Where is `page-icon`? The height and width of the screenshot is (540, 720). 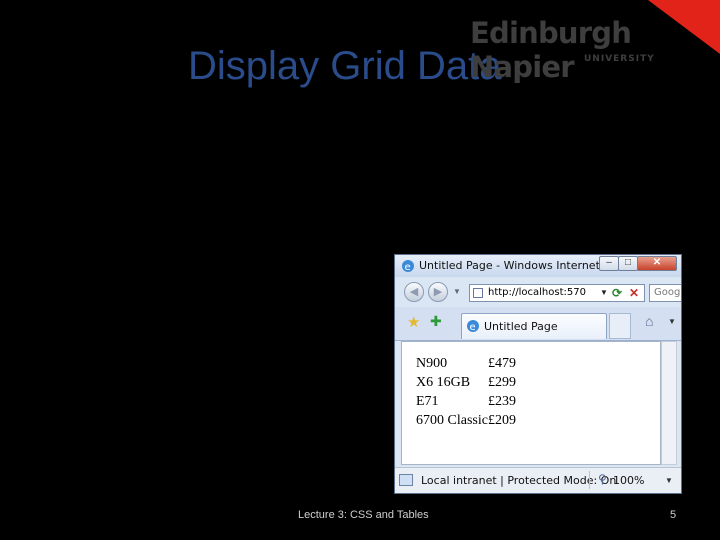 page-icon is located at coordinates (478, 293).